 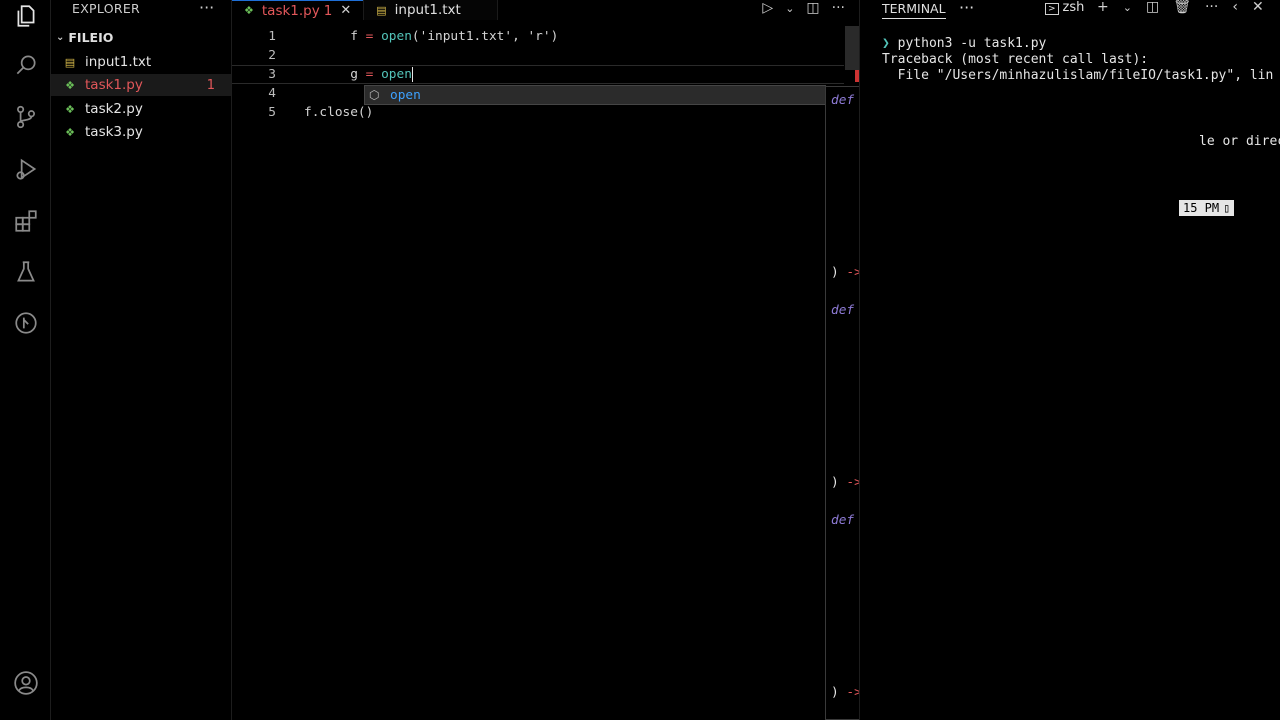 I want to click on text-cursor, so click(x=412, y=74).